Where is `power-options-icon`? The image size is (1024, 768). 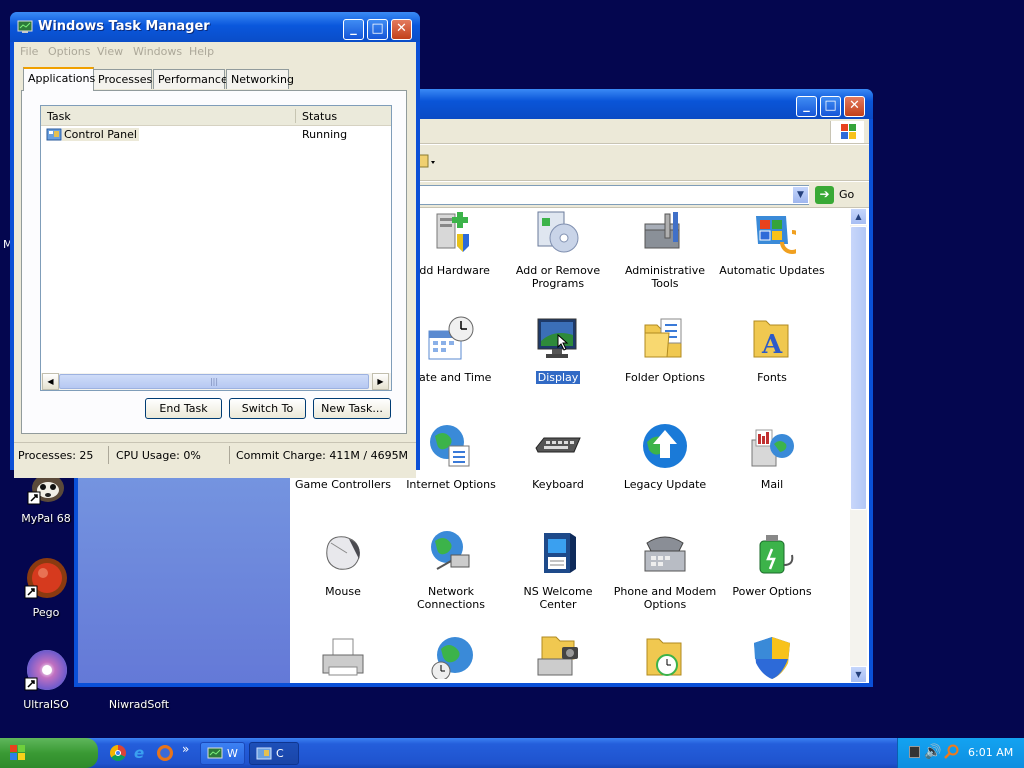 power-options-icon is located at coordinates (772, 553).